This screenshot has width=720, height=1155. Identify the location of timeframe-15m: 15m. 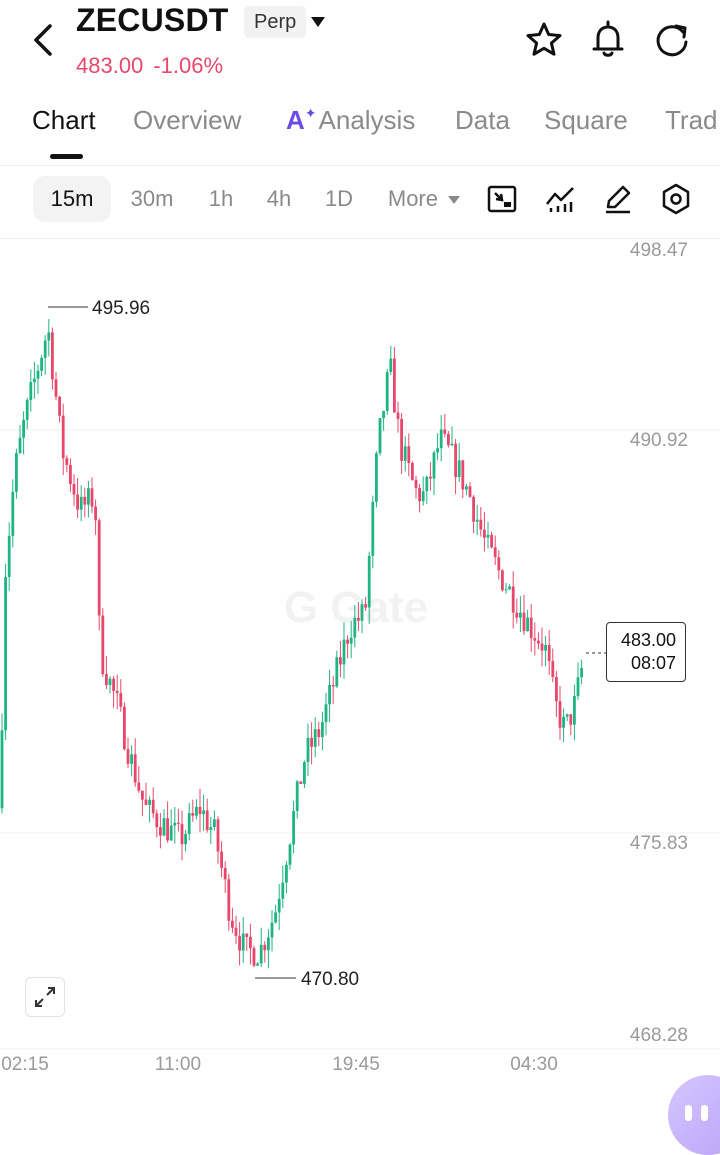
(72, 199).